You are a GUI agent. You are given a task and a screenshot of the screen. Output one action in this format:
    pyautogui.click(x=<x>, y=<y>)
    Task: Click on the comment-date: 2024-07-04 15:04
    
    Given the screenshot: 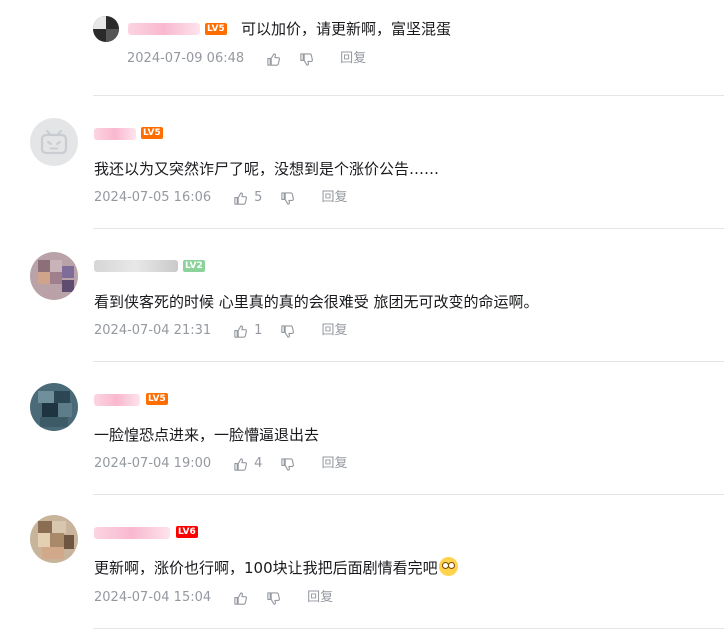 What is the action you would take?
    pyautogui.click(x=153, y=597)
    